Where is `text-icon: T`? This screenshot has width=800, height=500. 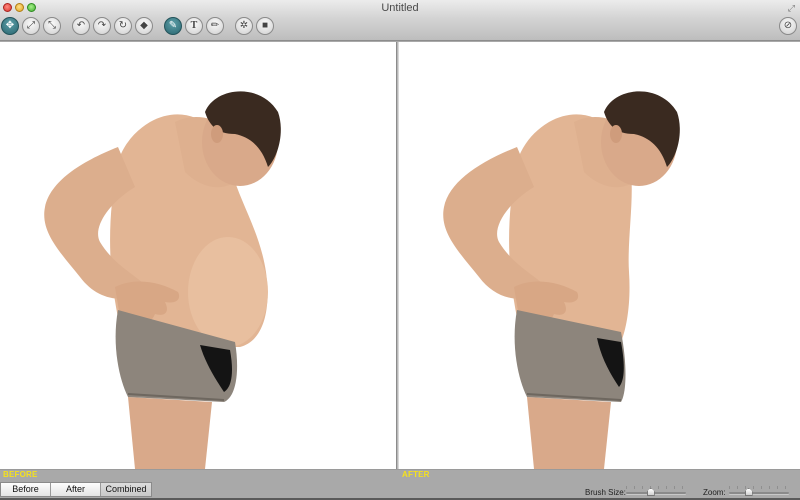 text-icon: T is located at coordinates (194, 25).